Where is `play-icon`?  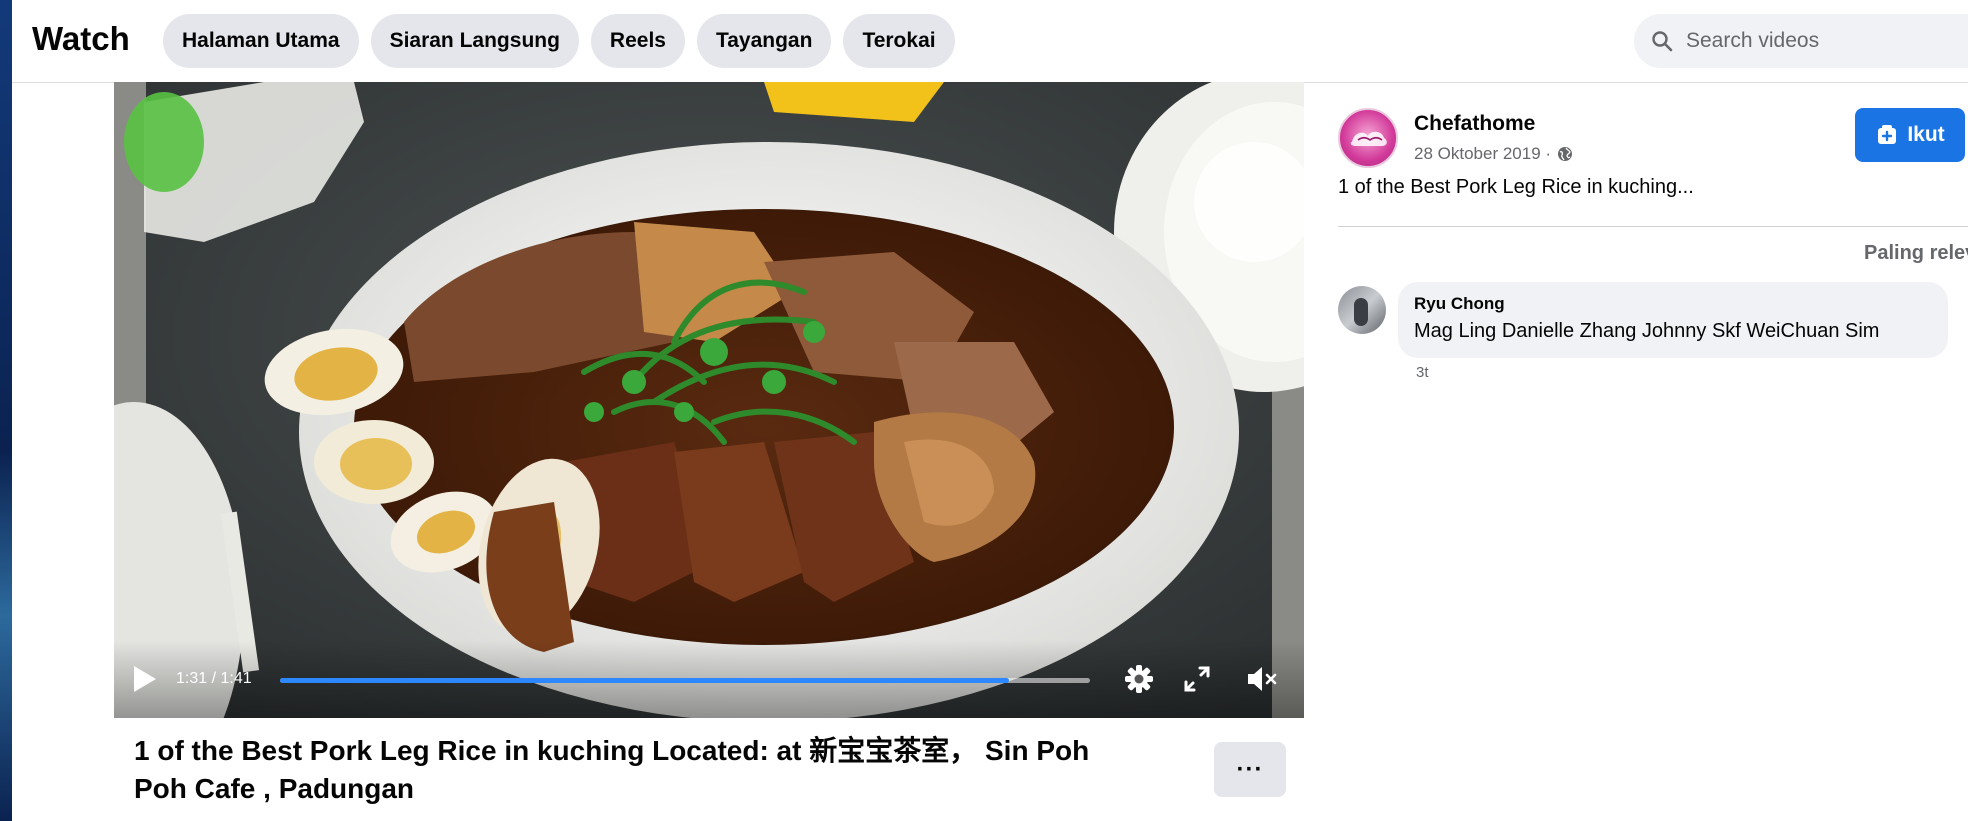
play-icon is located at coordinates (145, 679).